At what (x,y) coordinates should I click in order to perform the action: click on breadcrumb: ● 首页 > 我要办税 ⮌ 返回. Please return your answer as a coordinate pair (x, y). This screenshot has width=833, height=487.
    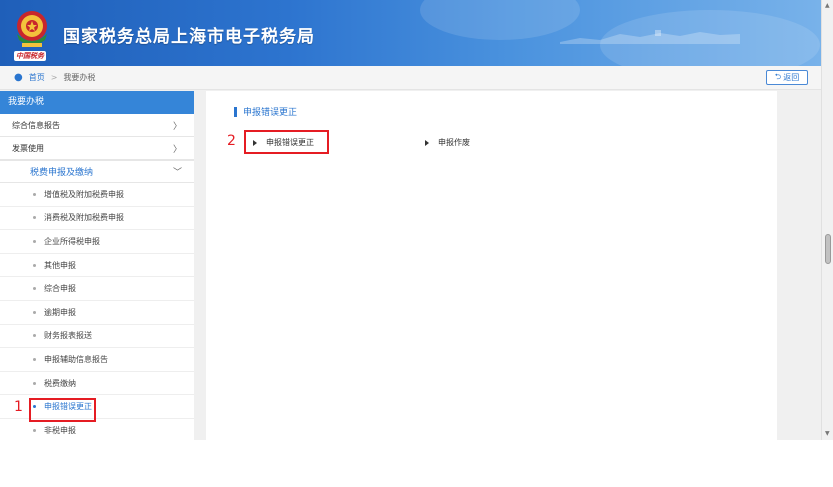
    Looking at the image, I should click on (410, 78).